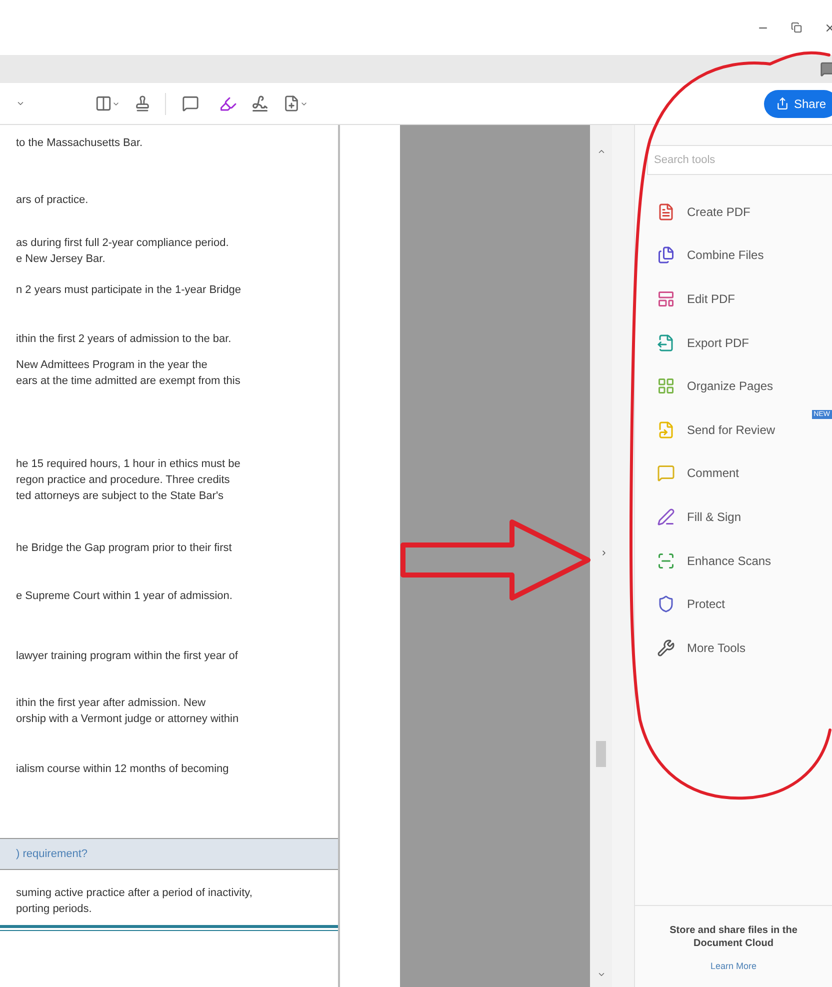 The image size is (832, 987). Describe the element at coordinates (733, 342) in the screenshot. I see `tool-item: Export PDF` at that location.